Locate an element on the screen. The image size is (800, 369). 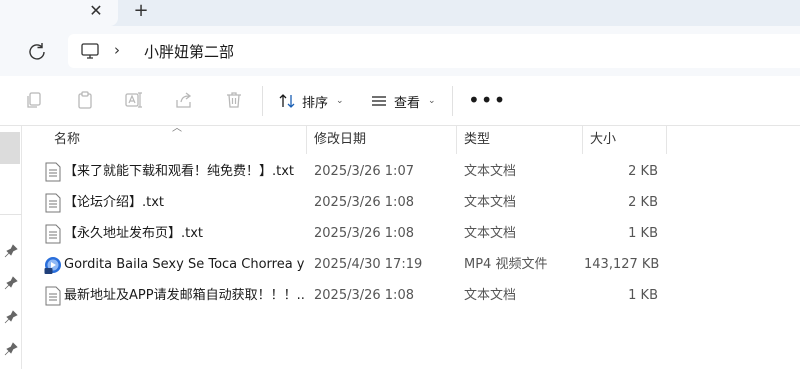
sort-label: 排序 is located at coordinates (315, 103).